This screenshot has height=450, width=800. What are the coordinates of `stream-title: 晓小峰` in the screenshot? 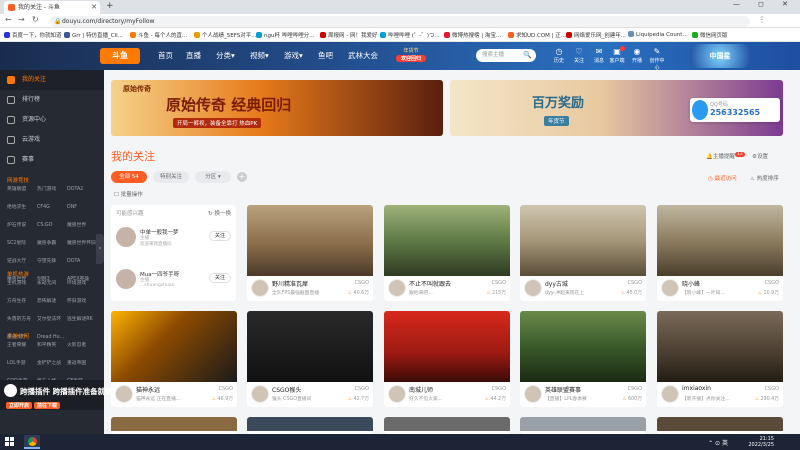 It's located at (717, 283).